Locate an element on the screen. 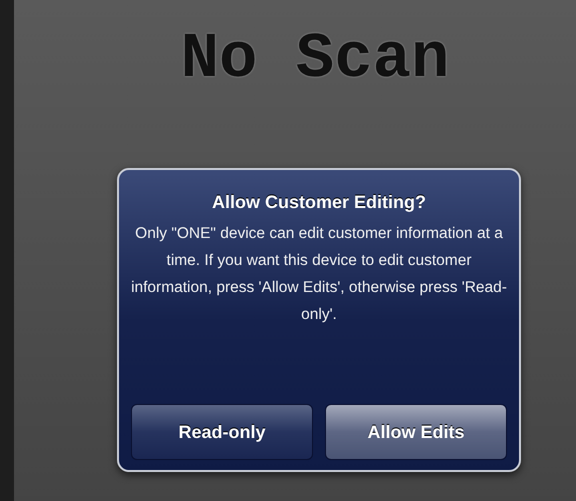  alert-title: Allow Customer Editing? is located at coordinates (319, 202).